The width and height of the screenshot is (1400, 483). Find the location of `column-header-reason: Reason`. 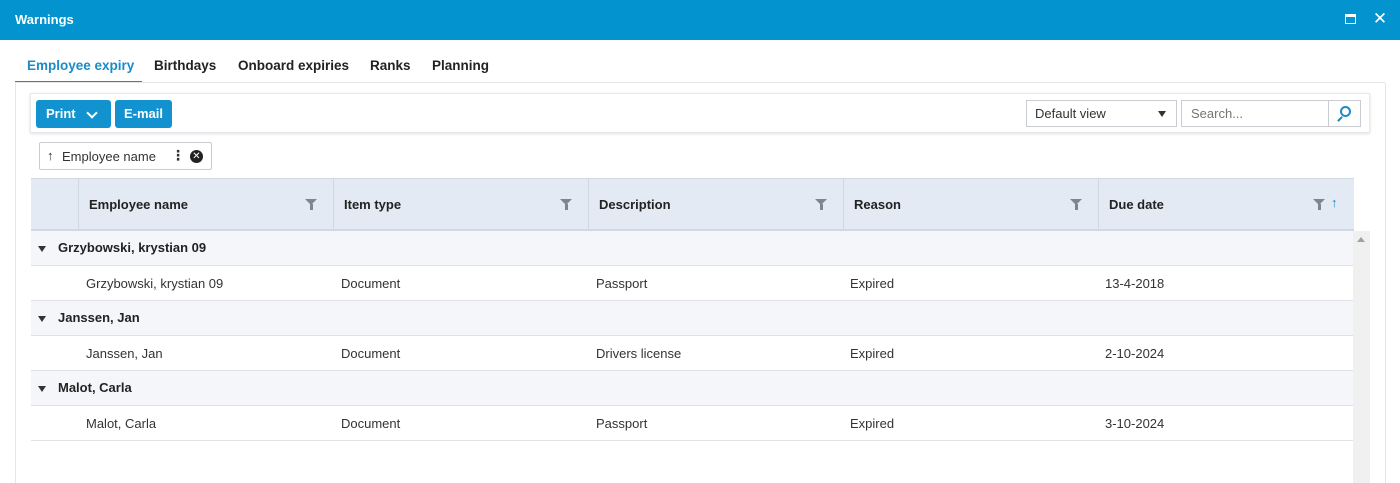

column-header-reason: Reason is located at coordinates (970, 204).